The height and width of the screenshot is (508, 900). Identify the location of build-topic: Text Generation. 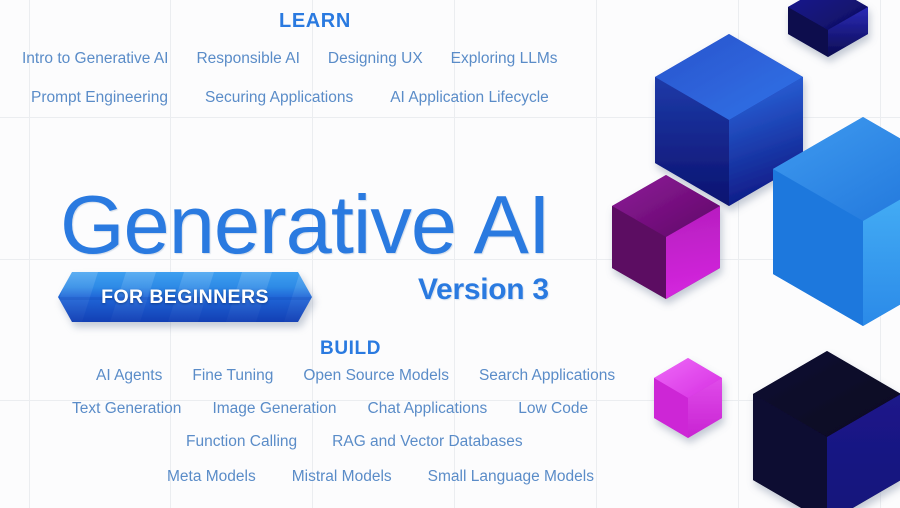
(126, 409).